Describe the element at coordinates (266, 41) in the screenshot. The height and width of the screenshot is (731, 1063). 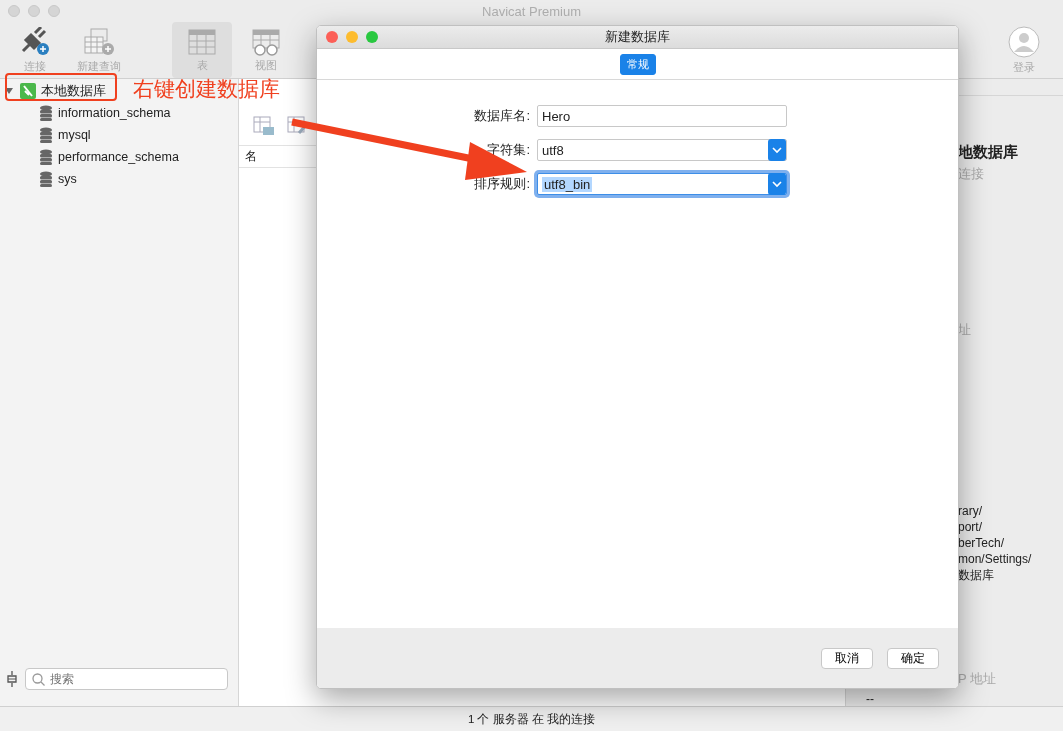
I see `table-glasses-icon` at that location.